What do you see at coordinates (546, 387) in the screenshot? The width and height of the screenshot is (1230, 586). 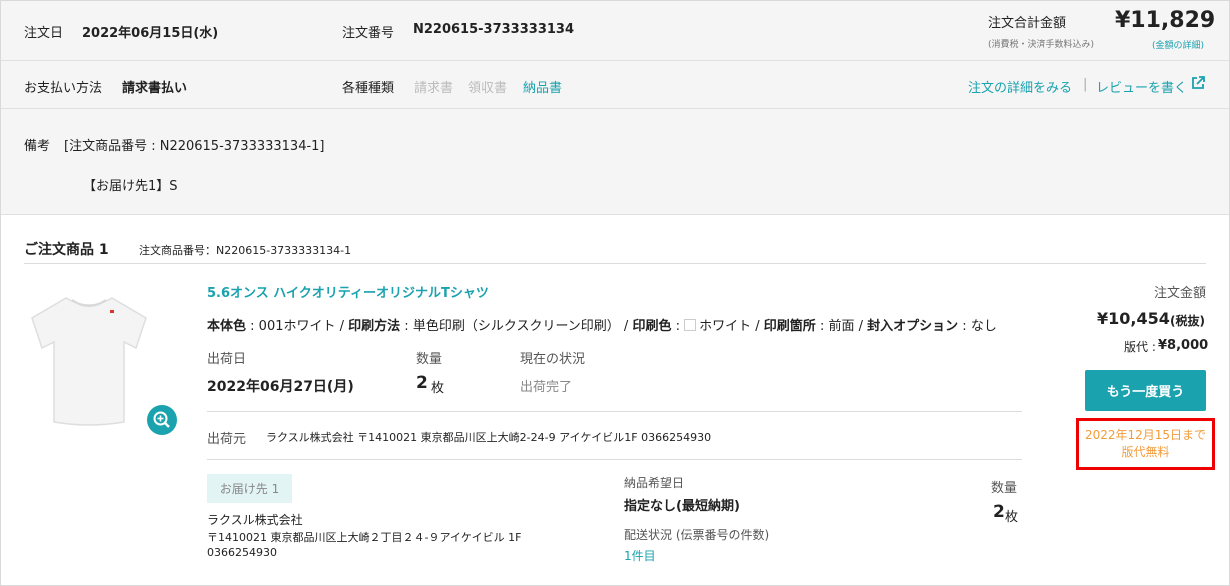 I see `status-value: 出荷完了` at bounding box center [546, 387].